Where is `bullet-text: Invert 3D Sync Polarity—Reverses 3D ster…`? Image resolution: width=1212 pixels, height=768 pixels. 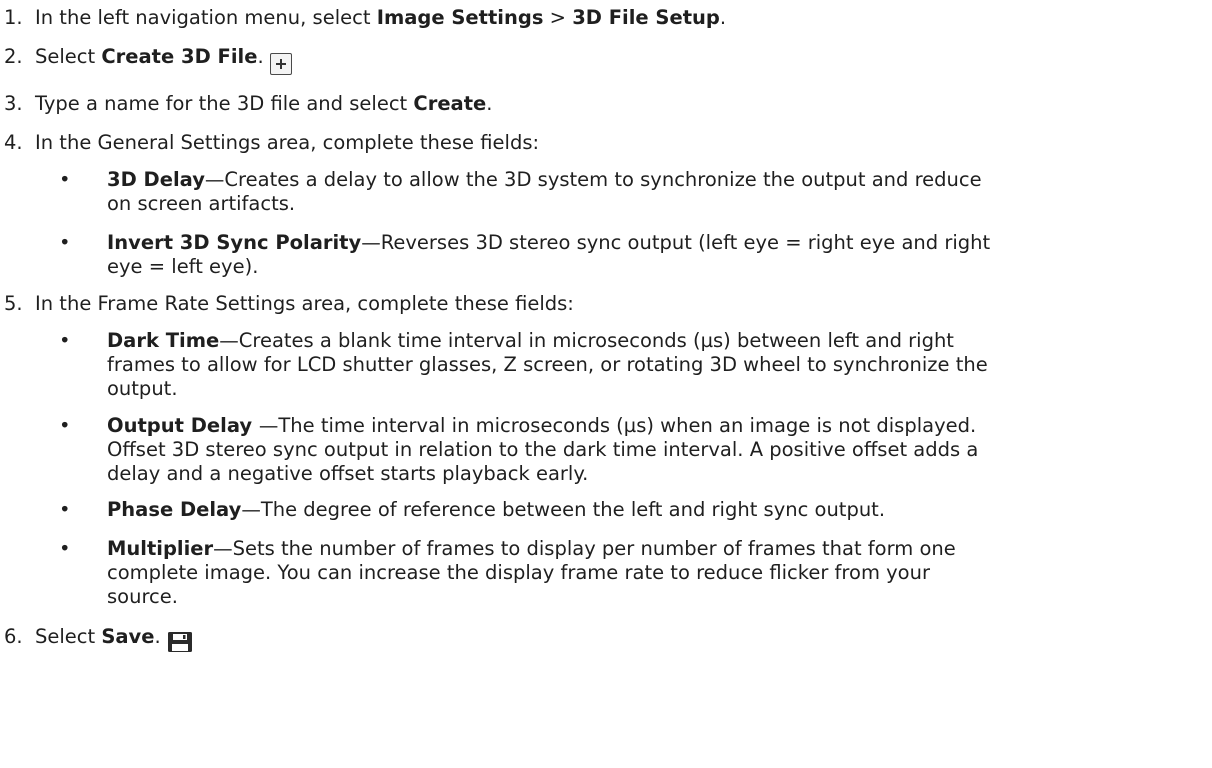
bullet-text: Invert 3D Sync Polarity—Reverses 3D ster… is located at coordinates (649, 243).